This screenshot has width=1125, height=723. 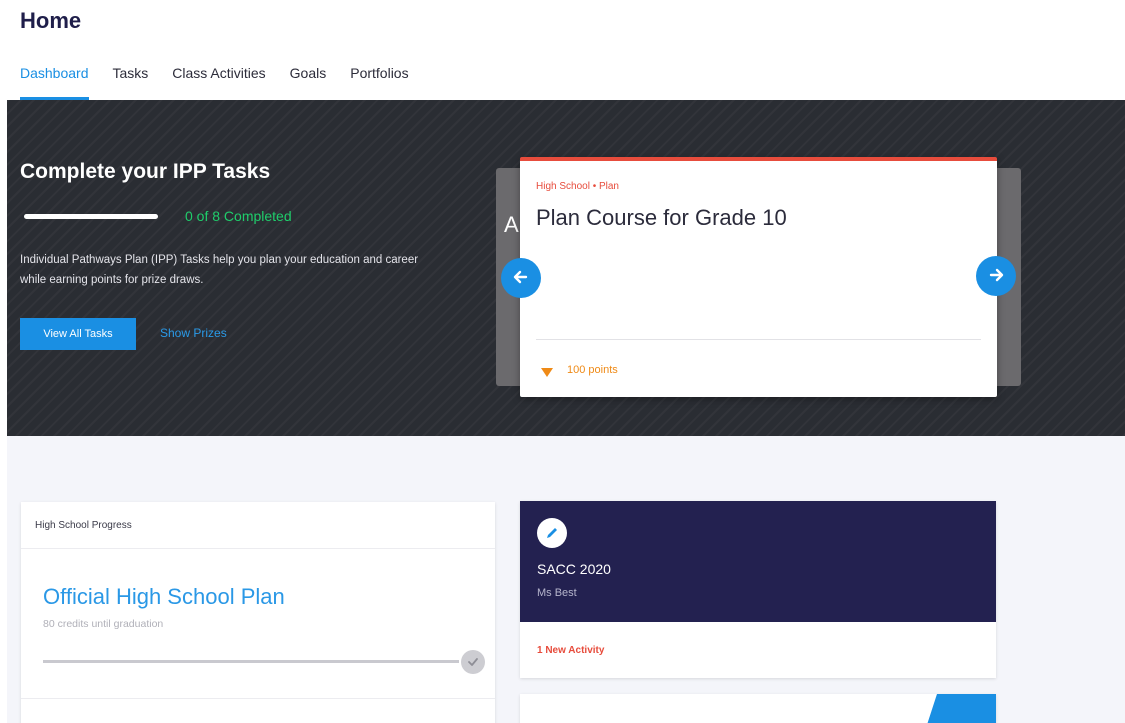 I want to click on carousel-prev-button, so click(x=521, y=278).